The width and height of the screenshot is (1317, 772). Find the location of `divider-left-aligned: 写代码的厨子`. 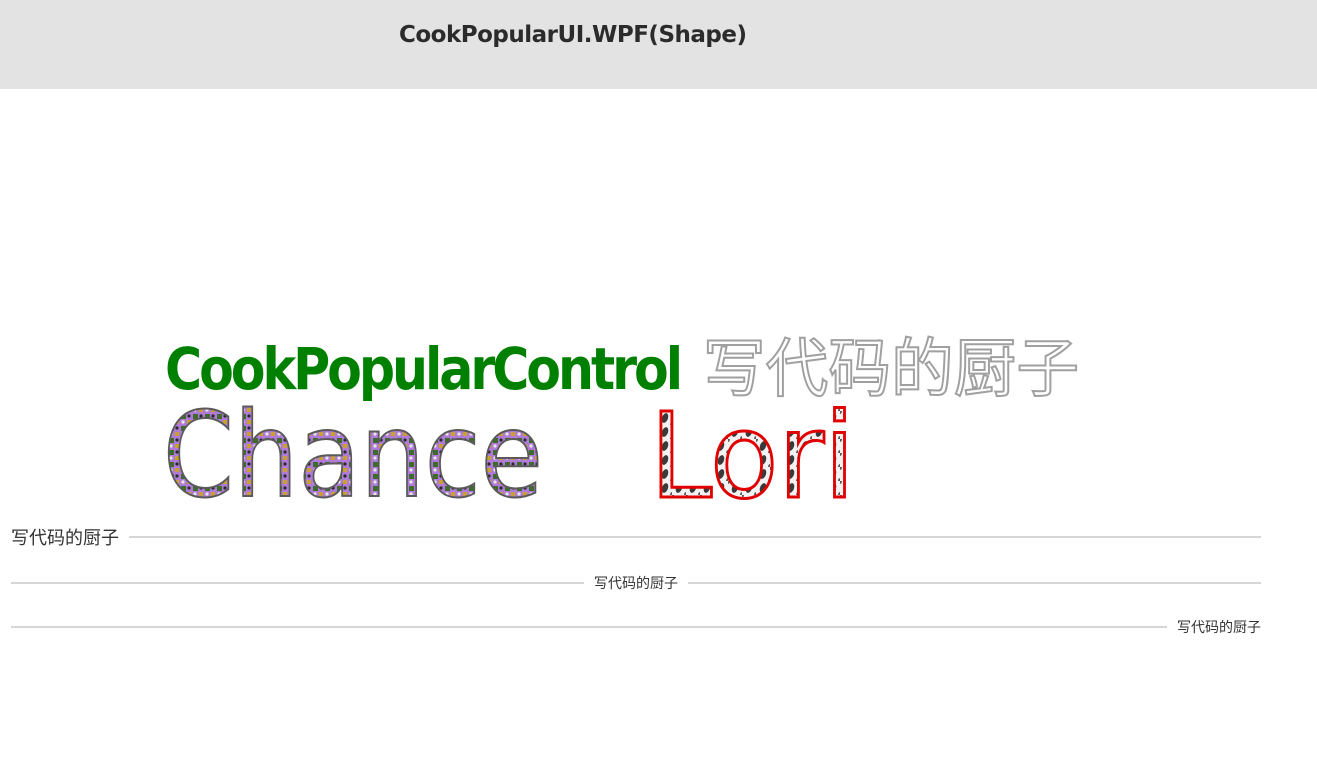

divider-left-aligned: 写代码的厨子 is located at coordinates (636, 537).